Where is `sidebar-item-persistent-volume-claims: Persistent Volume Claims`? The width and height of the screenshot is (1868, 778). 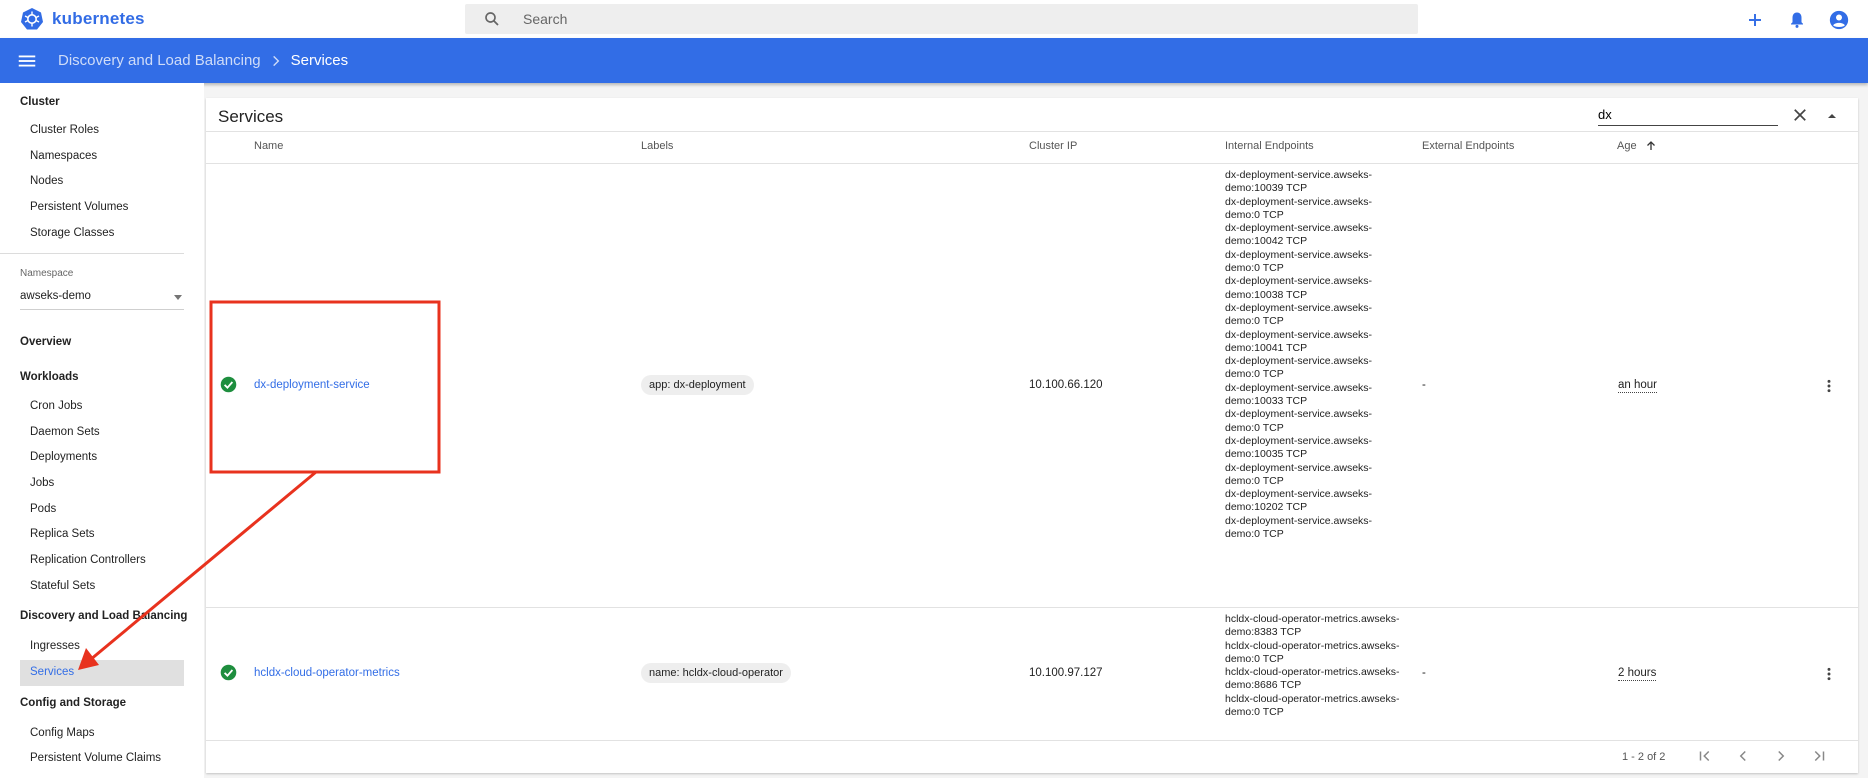
sidebar-item-persistent-volume-claims: Persistent Volume Claims is located at coordinates (95, 758).